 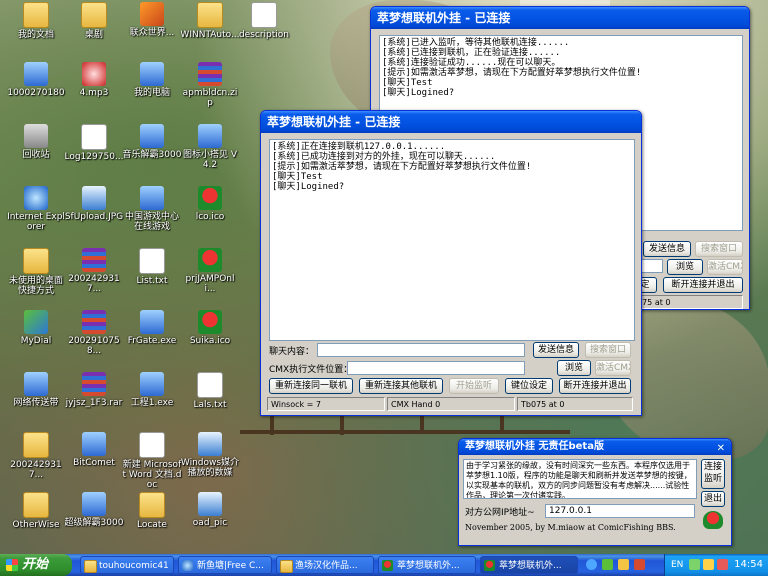 What do you see at coordinates (94, 403) in the screenshot?
I see `desktop-icon-label: jyjsz_1F3.rar` at bounding box center [94, 403].